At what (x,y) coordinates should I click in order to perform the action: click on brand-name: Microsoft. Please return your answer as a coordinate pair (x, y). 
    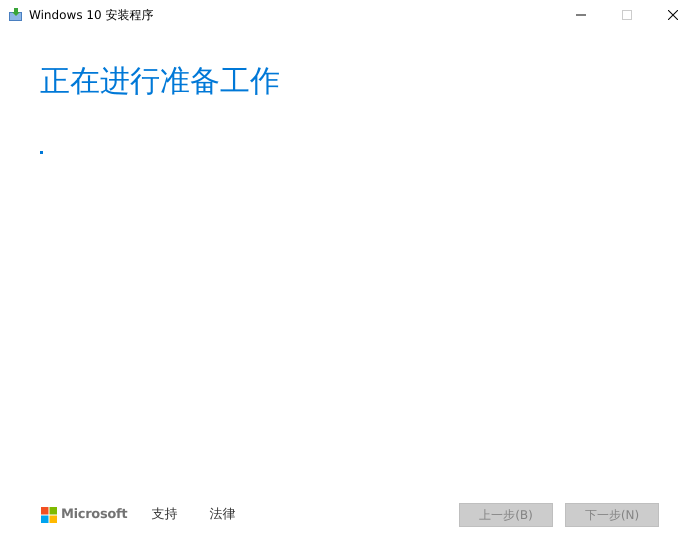
    Looking at the image, I should click on (94, 515).